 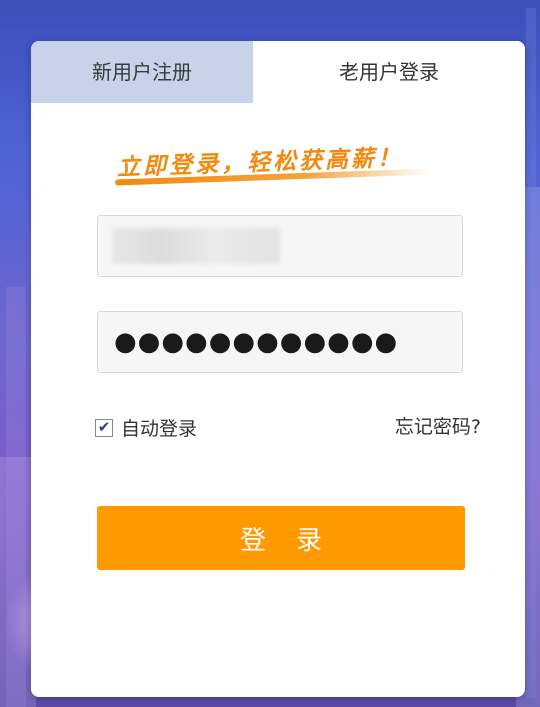 I want to click on username-input, so click(x=280, y=246).